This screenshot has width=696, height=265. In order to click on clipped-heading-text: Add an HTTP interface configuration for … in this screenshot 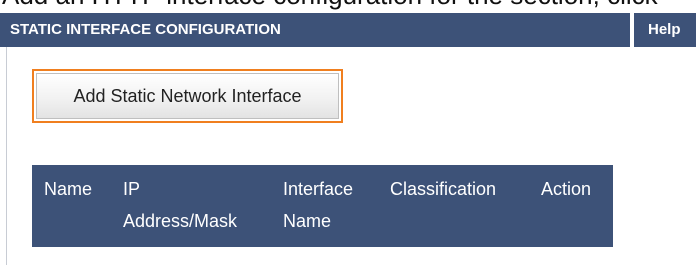, I will do `click(348, 5)`.